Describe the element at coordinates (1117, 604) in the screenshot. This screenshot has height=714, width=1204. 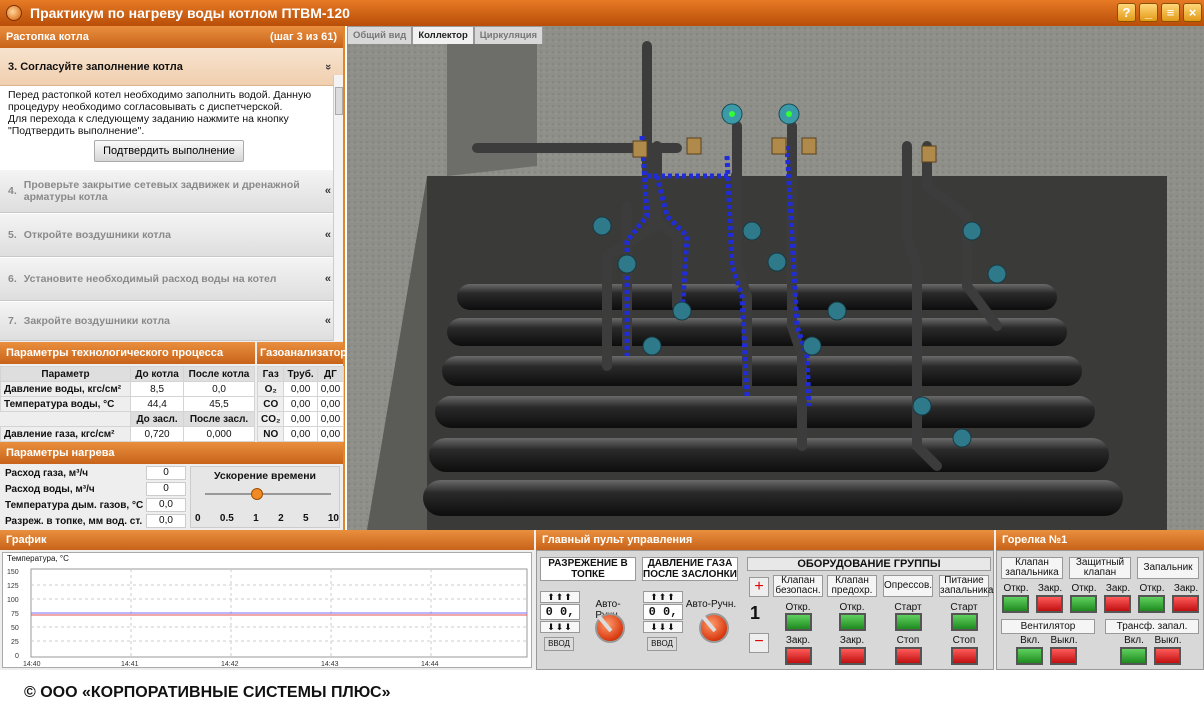
I see `protective-valve-close-button` at that location.